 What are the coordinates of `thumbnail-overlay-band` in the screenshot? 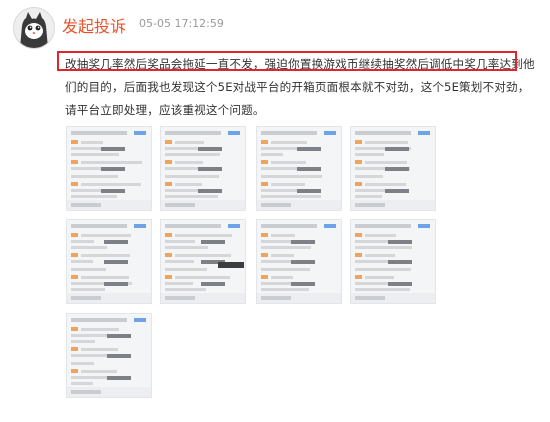 It's located at (231, 265).